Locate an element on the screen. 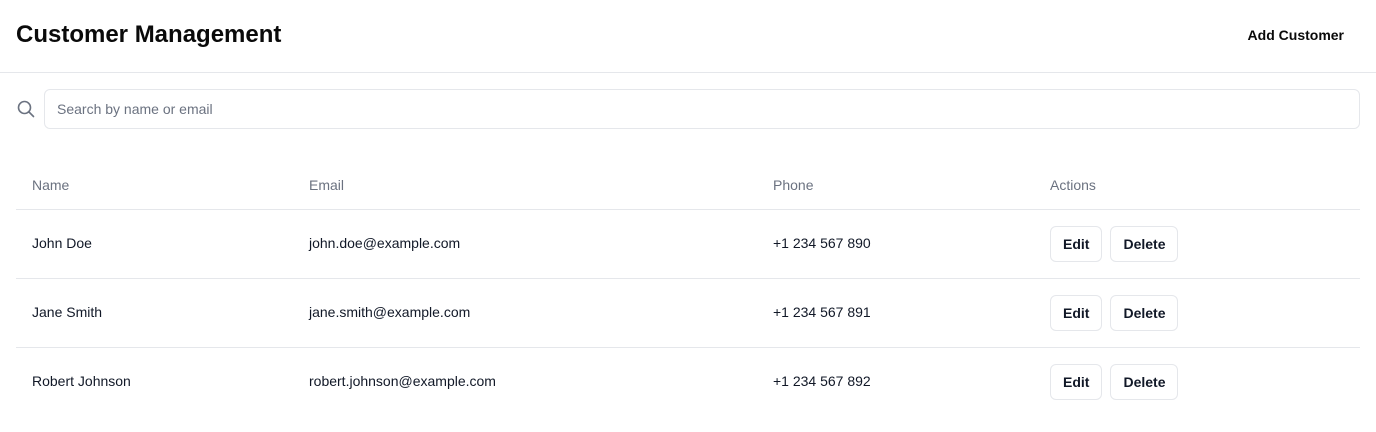 This screenshot has height=432, width=1376. customer-email: robert.johnson@example.com is located at coordinates (402, 381).